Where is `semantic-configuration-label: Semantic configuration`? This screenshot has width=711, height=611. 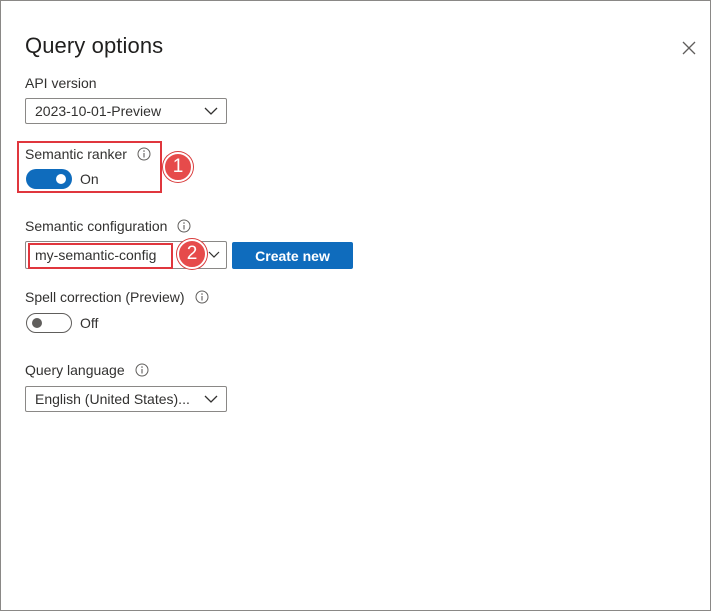
semantic-configuration-label: Semantic configuration is located at coordinates (108, 226).